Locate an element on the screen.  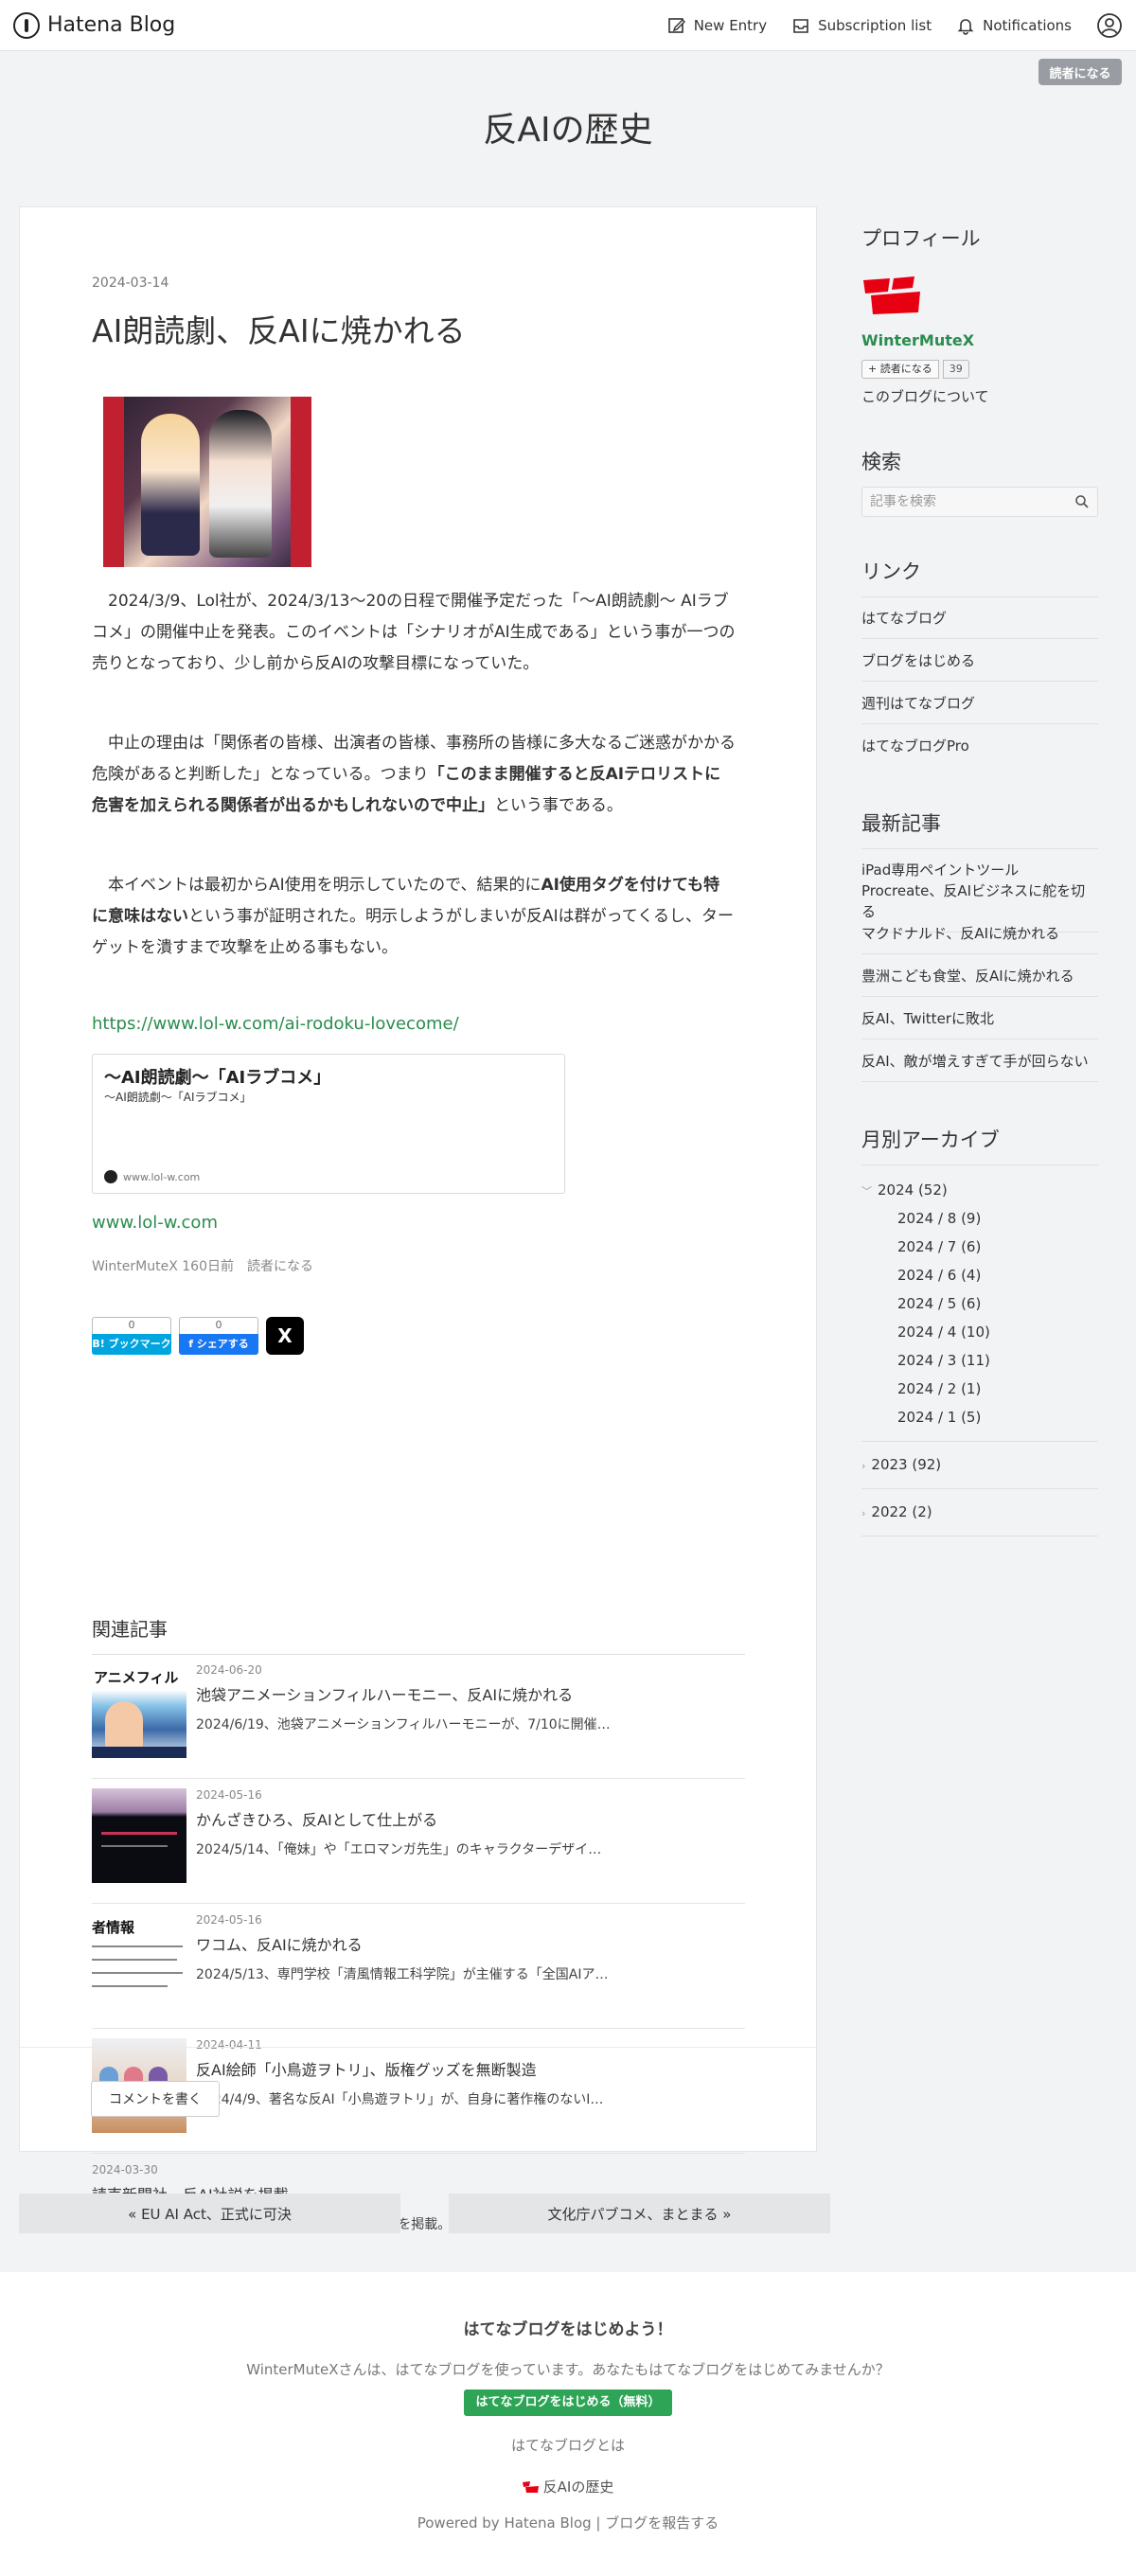
recent-entry: 反AI、Twitterに敗北 is located at coordinates (979, 1024).